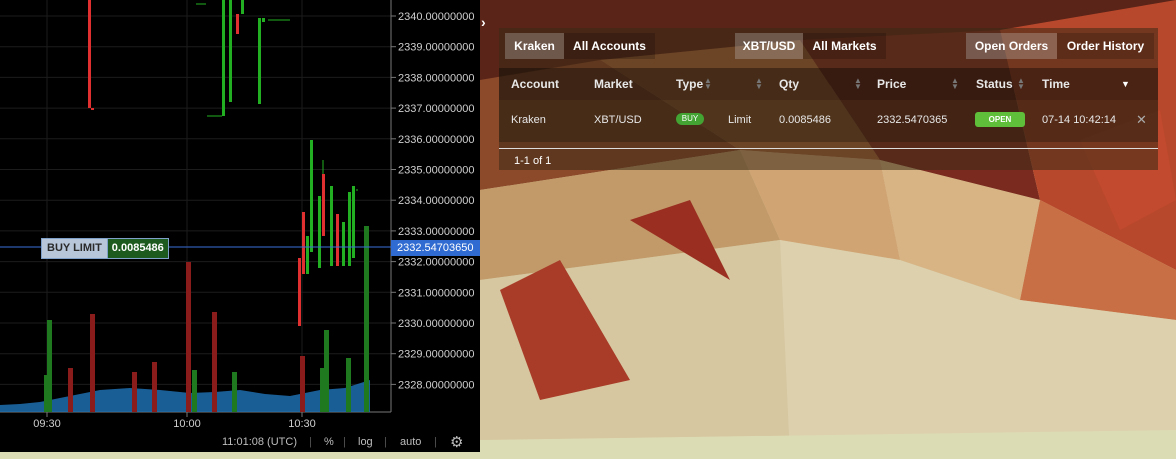  Describe the element at coordinates (535, 84) in the screenshot. I see `col-account: Account` at that location.